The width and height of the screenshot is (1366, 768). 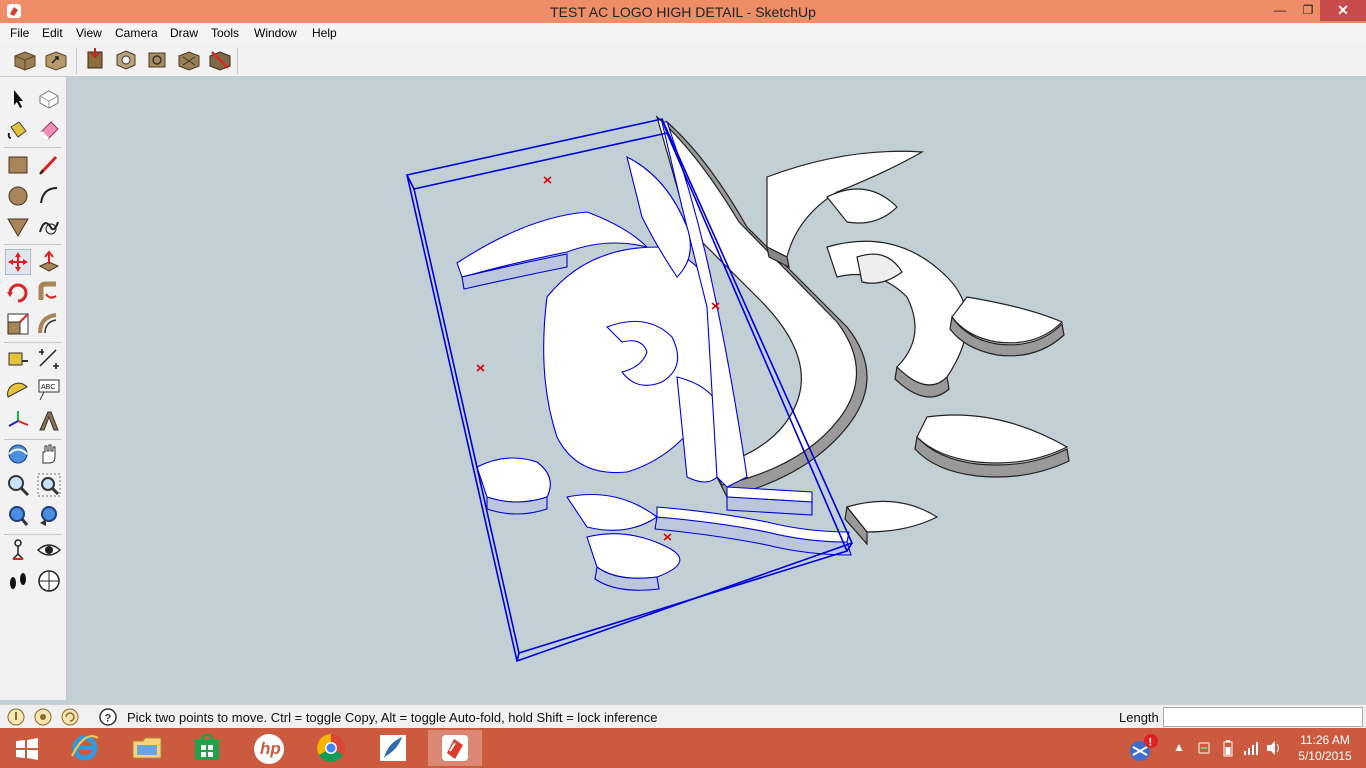 What do you see at coordinates (49, 262) in the screenshot?
I see `push-pull-icon` at bounding box center [49, 262].